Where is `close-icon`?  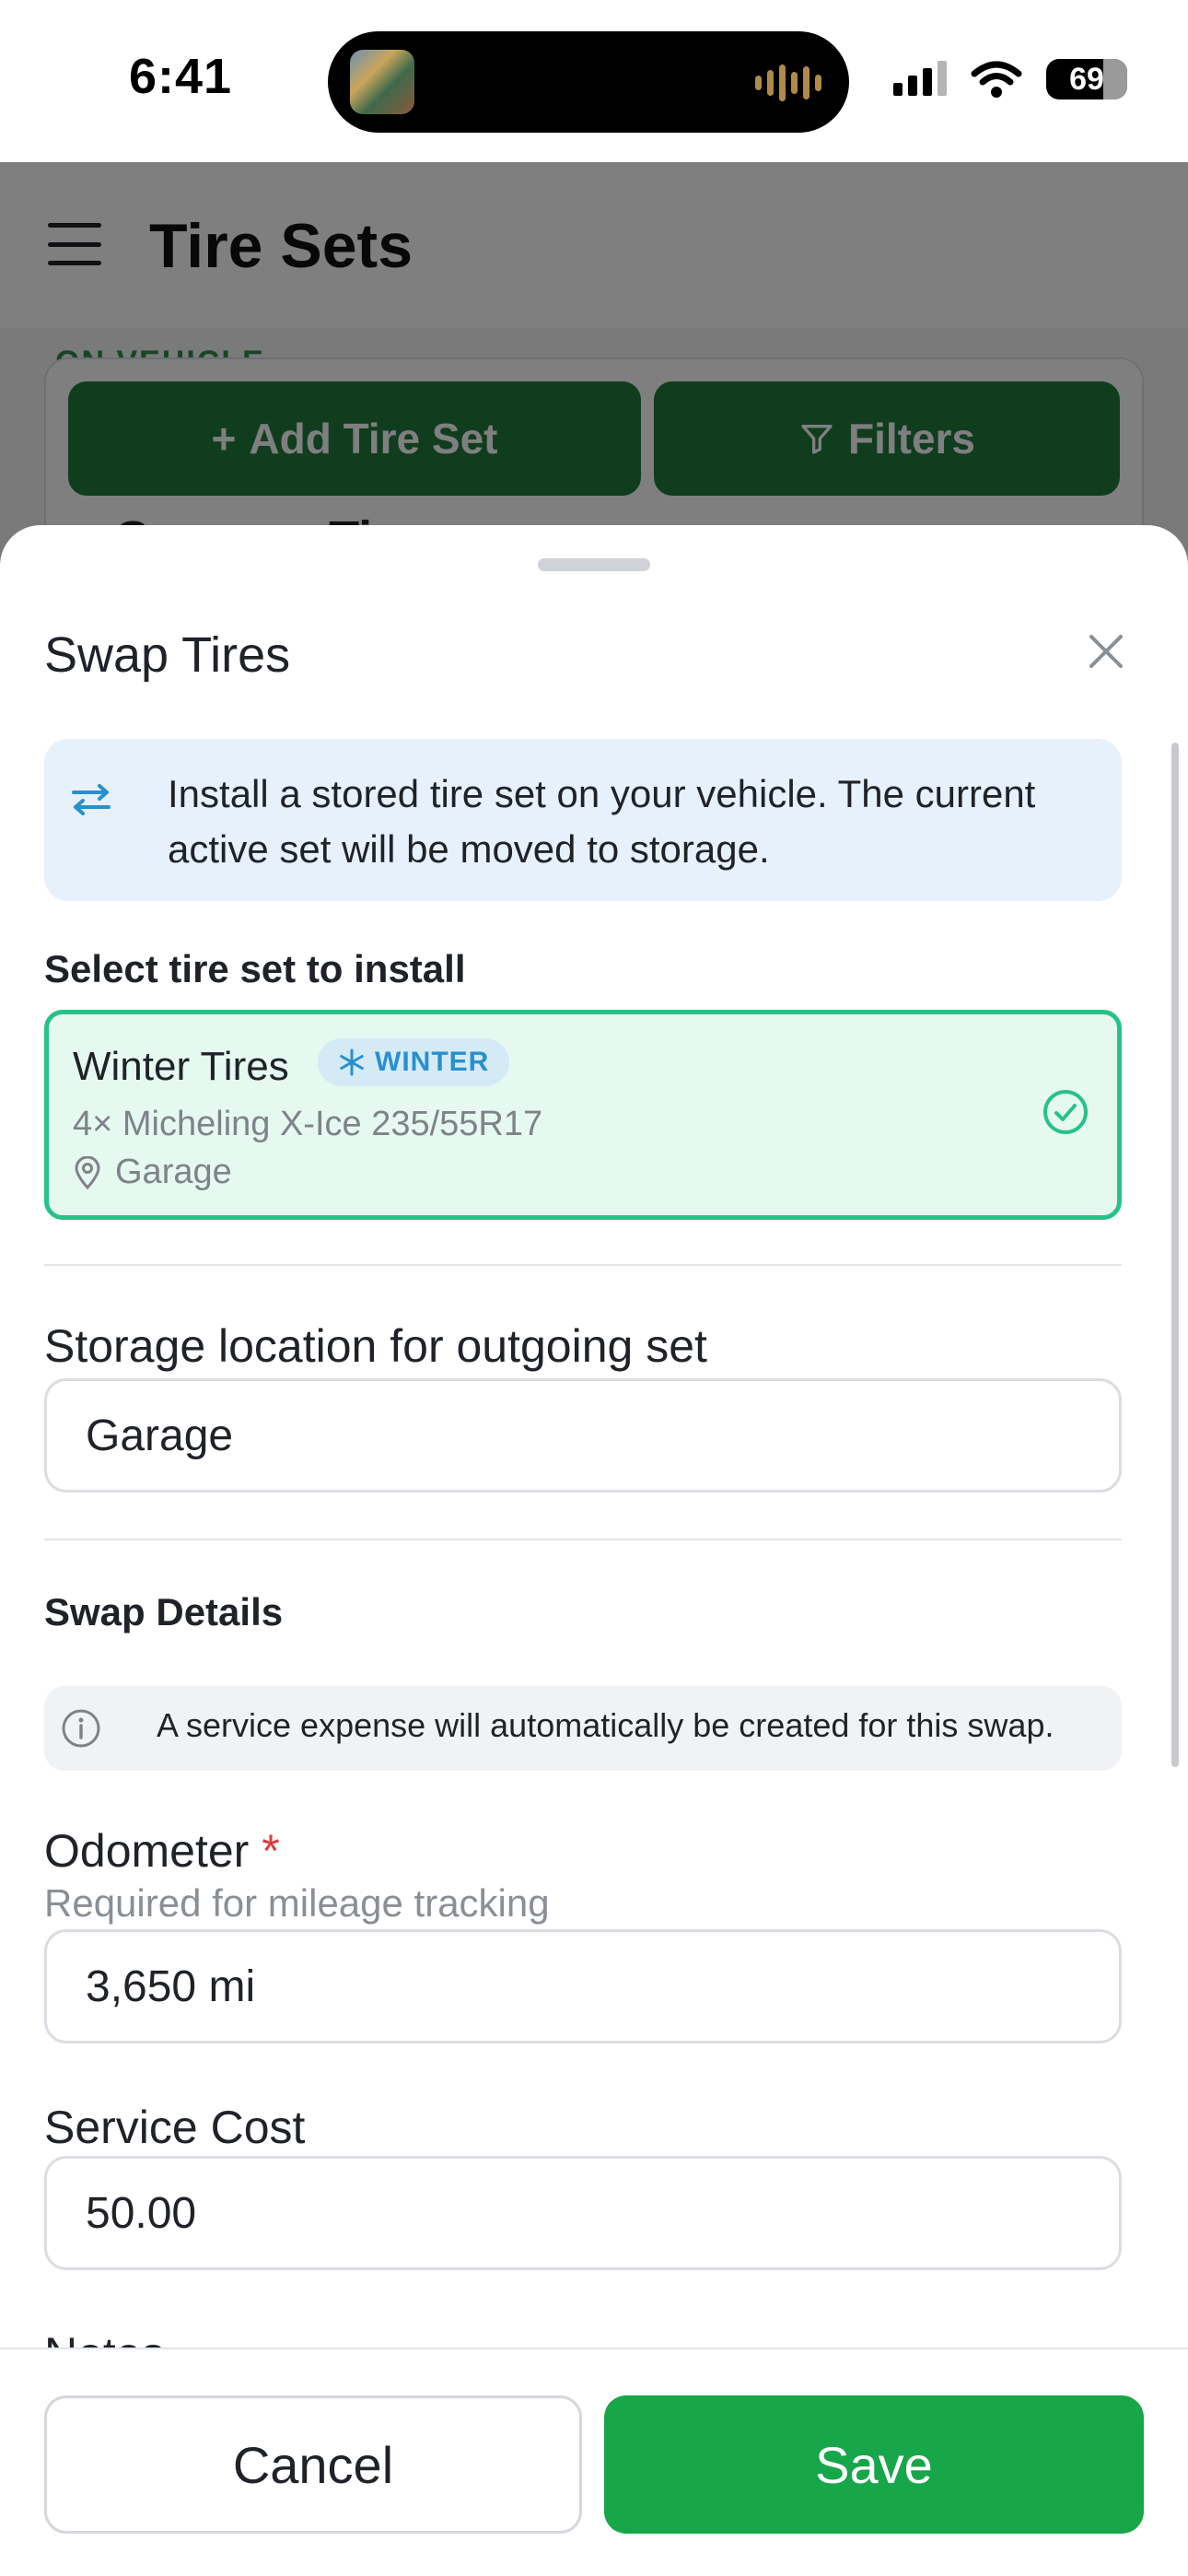
close-icon is located at coordinates (1106, 651).